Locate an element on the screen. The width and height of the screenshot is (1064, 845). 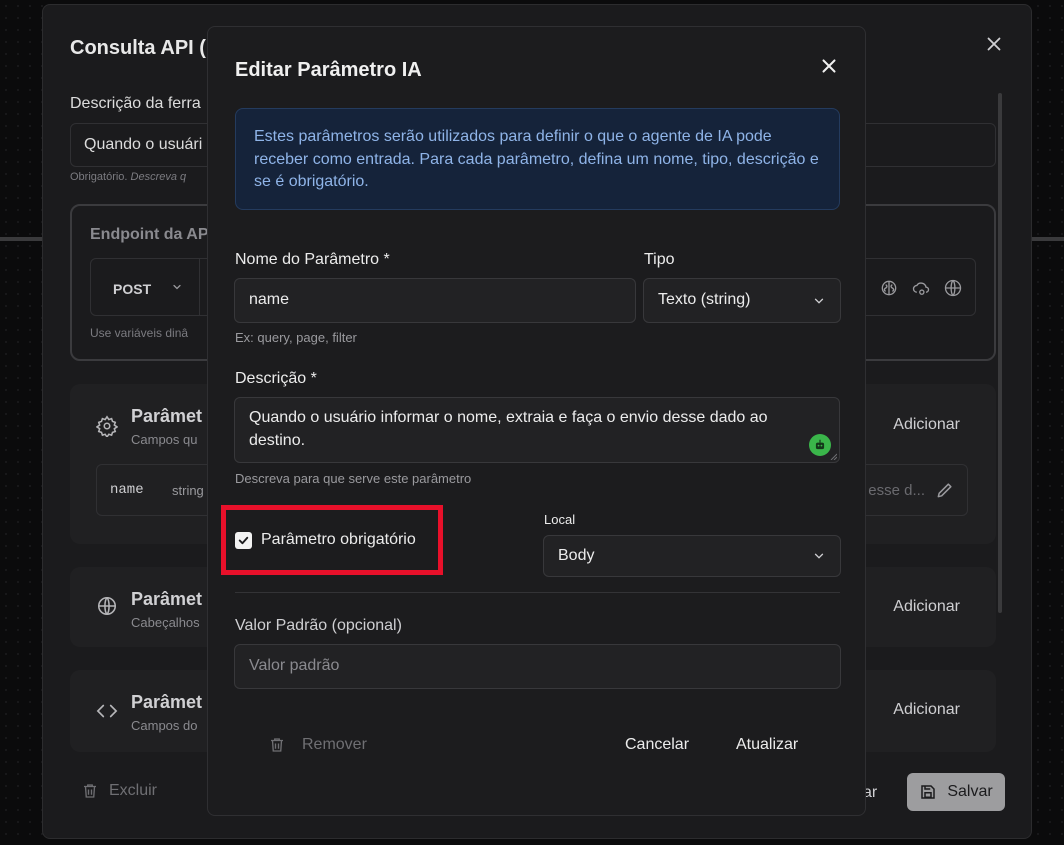
add-body-param-button: Adicionar is located at coordinates (926, 710).